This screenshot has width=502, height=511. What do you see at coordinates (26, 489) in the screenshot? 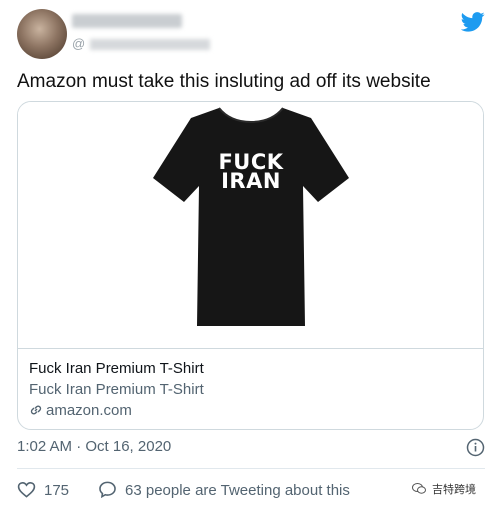
I see `heart-icon` at bounding box center [26, 489].